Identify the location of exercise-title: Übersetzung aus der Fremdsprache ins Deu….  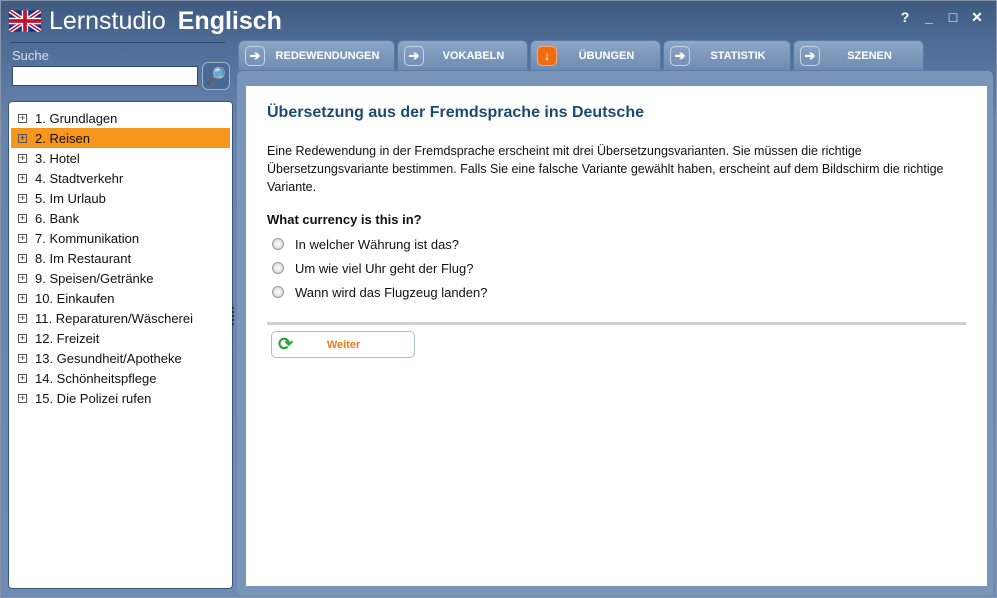
(455, 112).